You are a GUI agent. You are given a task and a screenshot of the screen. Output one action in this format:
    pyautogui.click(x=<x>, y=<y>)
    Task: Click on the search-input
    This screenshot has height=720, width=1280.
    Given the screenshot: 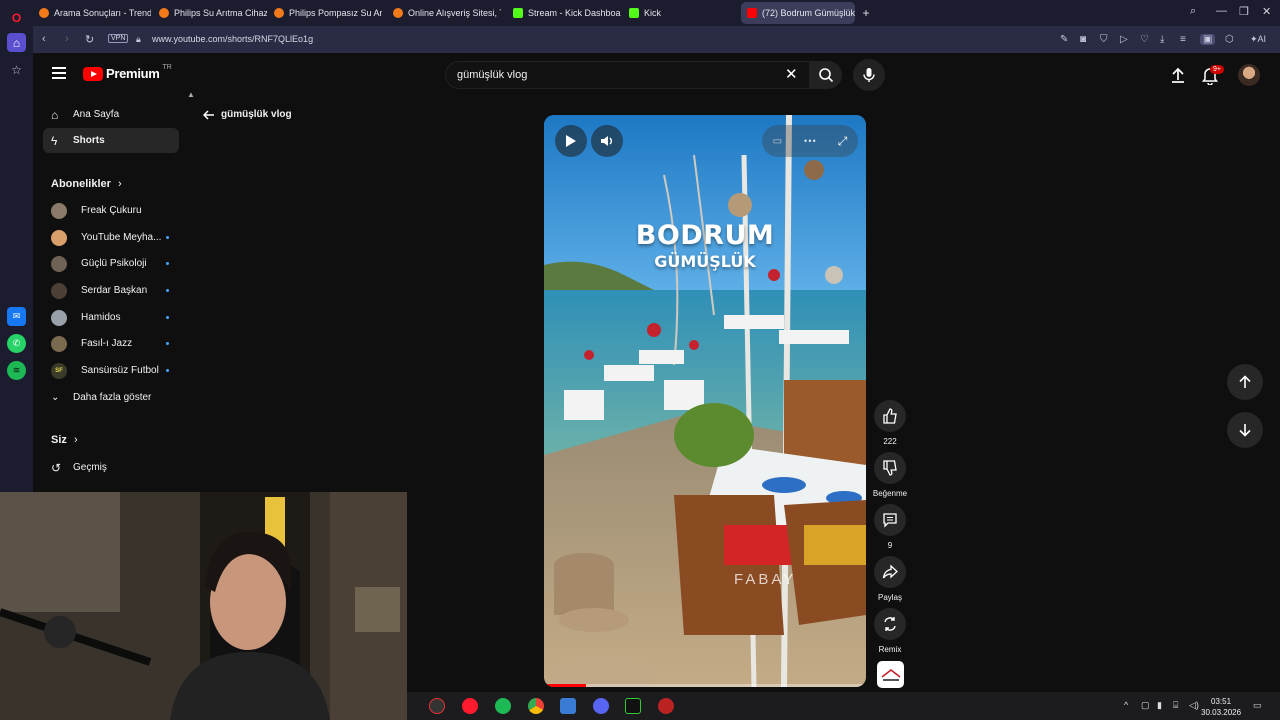 What is the action you would take?
    pyautogui.click(x=617, y=75)
    